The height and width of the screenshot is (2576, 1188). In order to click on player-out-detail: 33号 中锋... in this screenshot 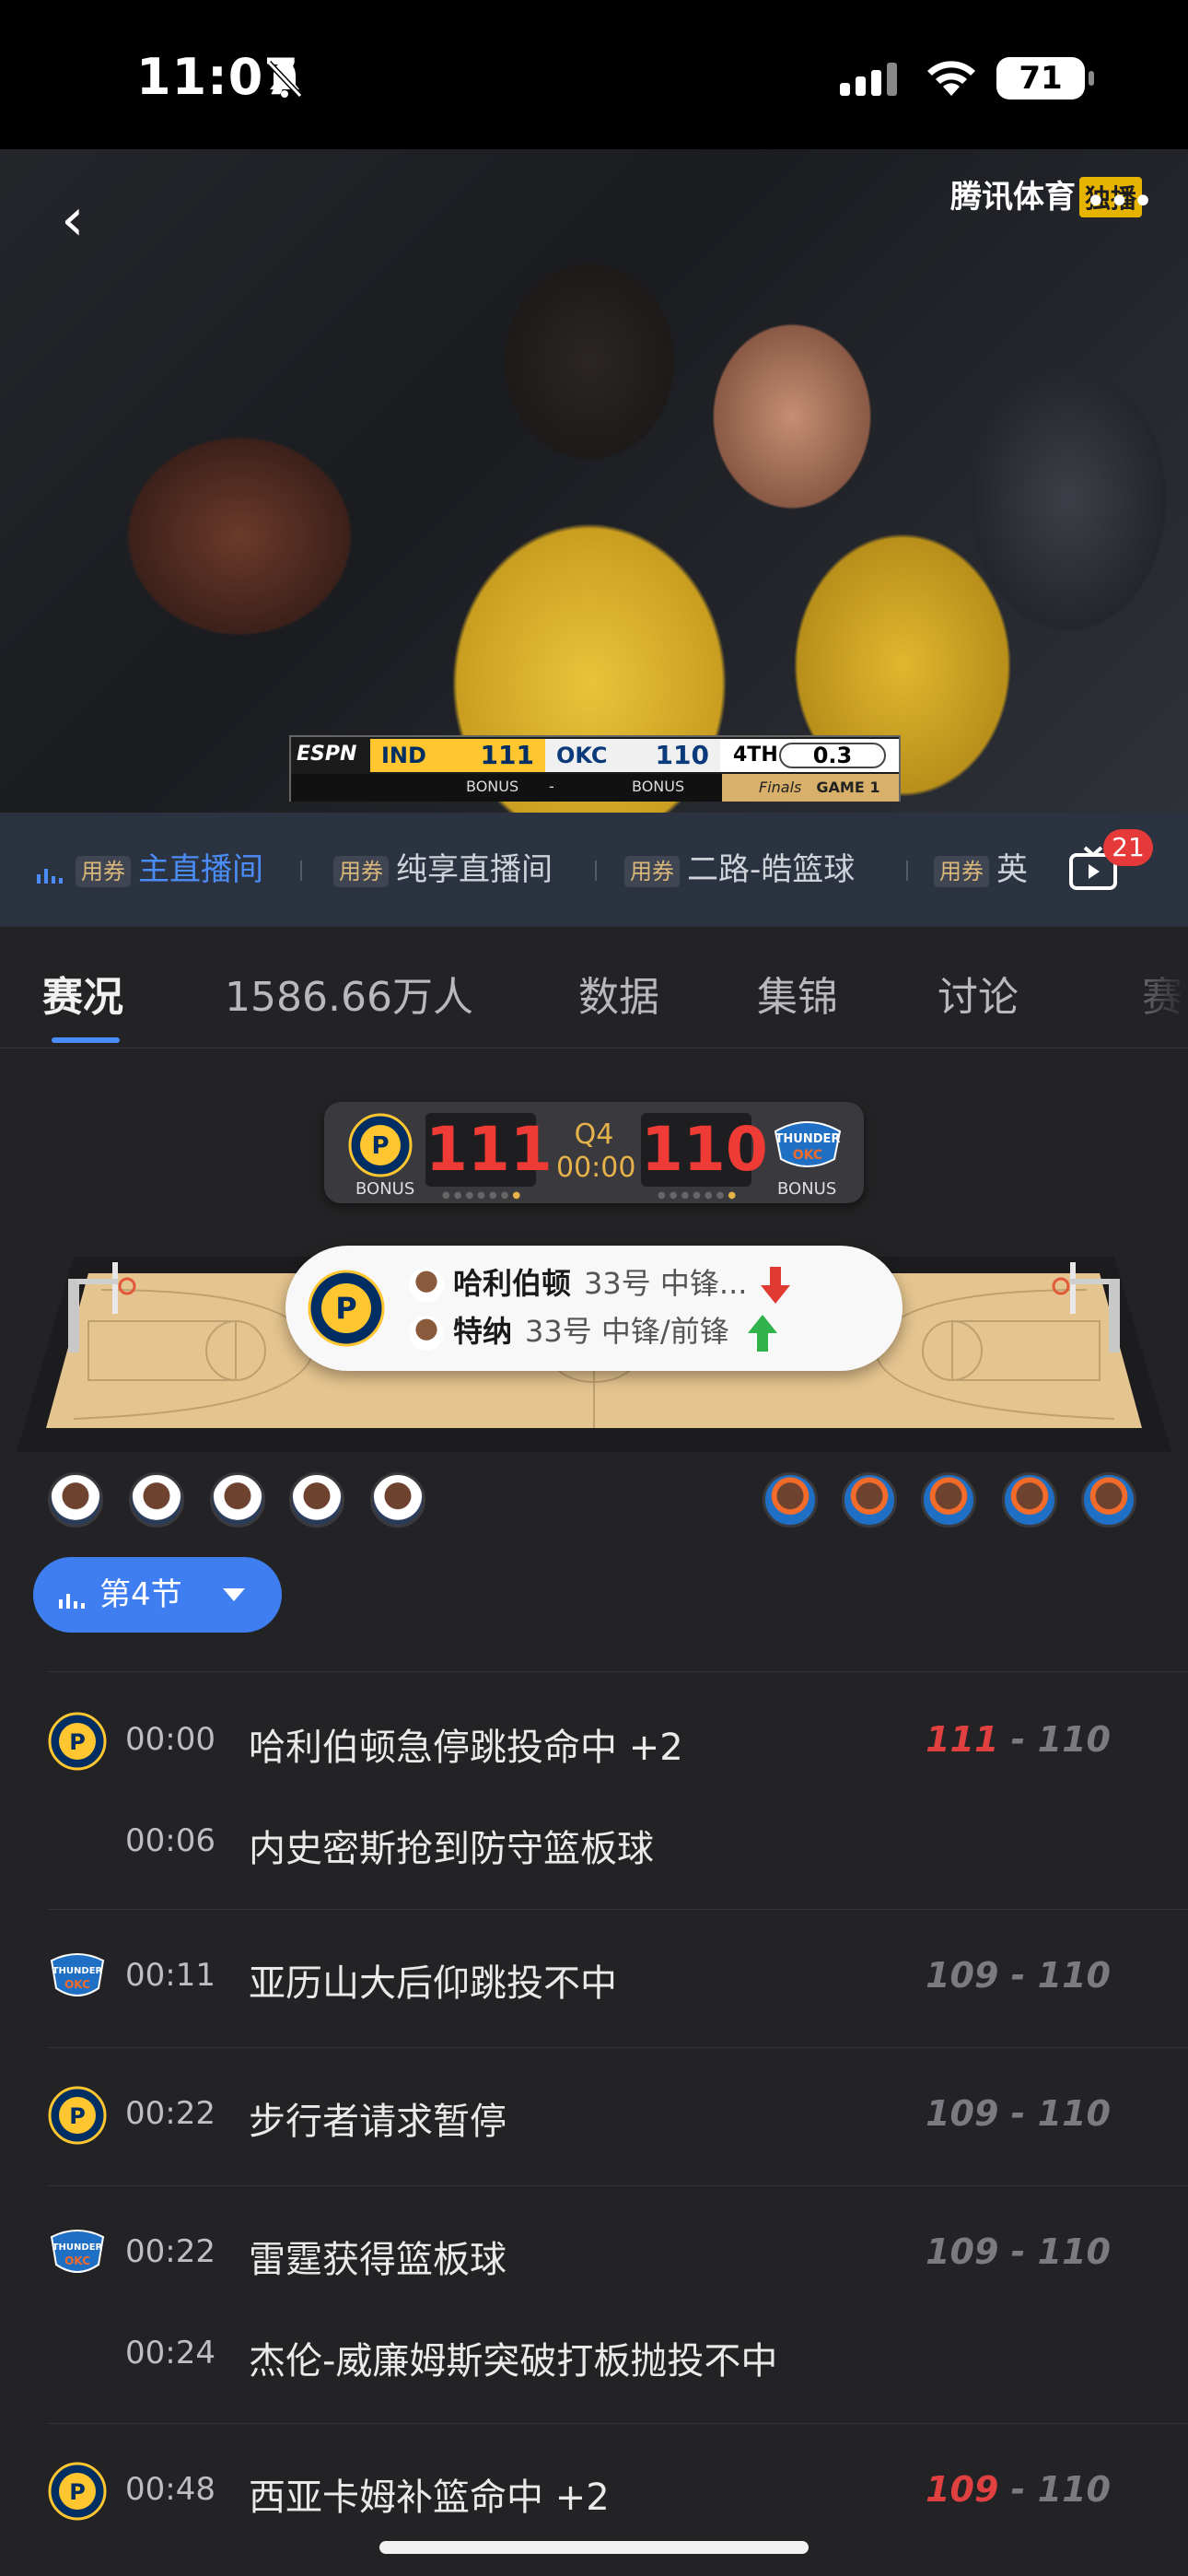, I will do `click(666, 1283)`.